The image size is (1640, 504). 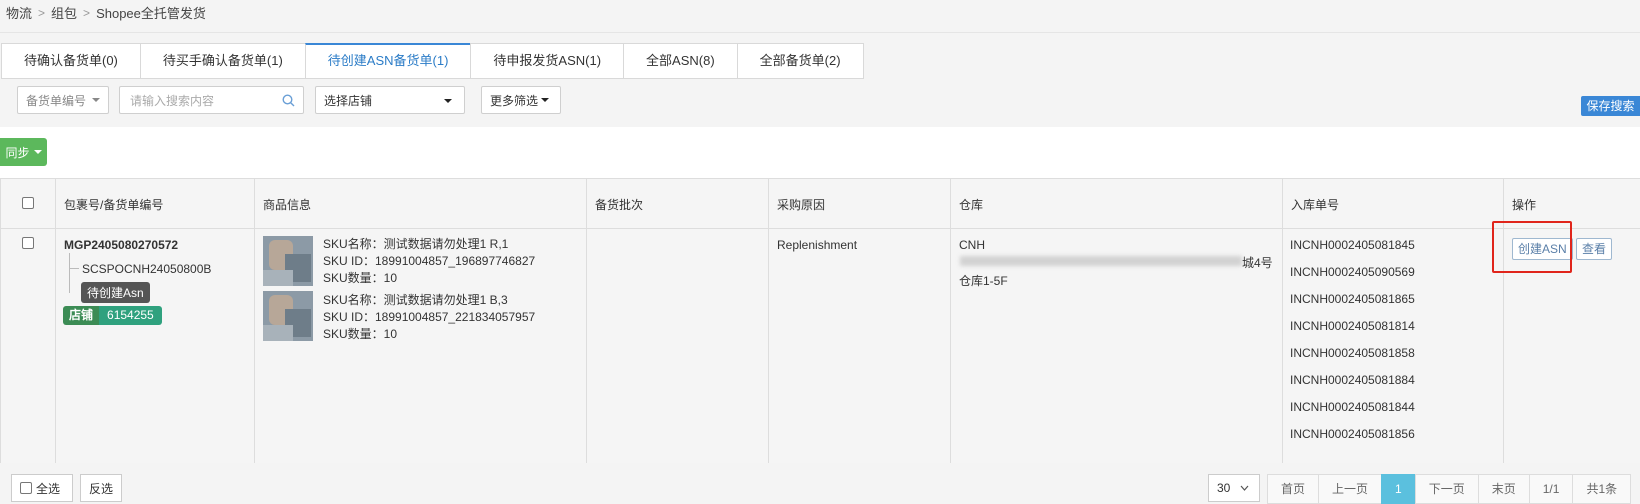 What do you see at coordinates (388, 61) in the screenshot?
I see `tab-pending-create-asn: 待创建ASN备货单(1)` at bounding box center [388, 61].